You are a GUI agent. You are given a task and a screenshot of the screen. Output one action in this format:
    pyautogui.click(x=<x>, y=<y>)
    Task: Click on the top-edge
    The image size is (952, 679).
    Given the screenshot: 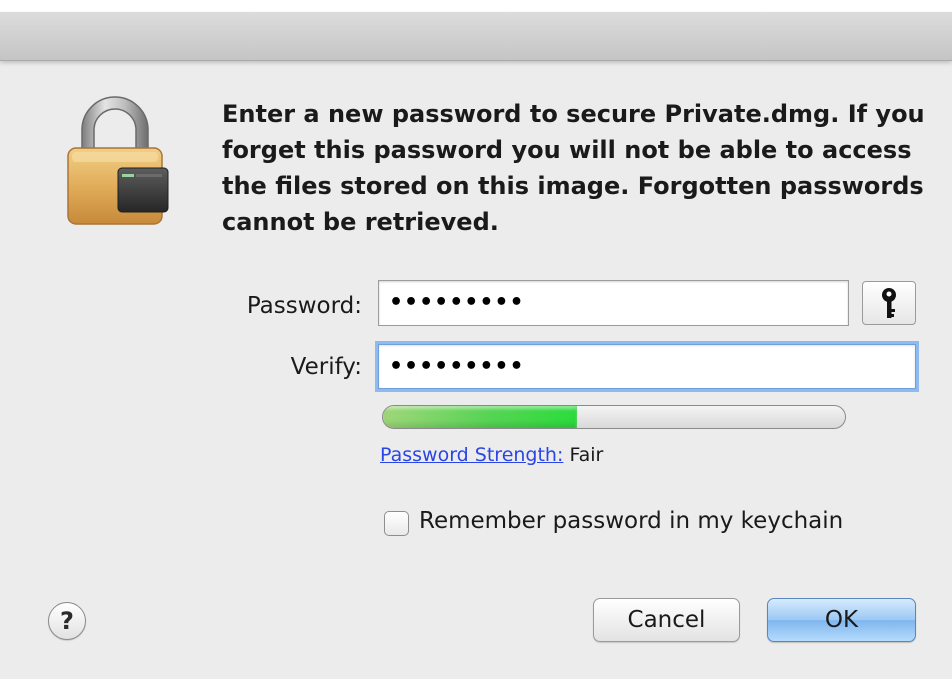 What is the action you would take?
    pyautogui.click(x=476, y=6)
    